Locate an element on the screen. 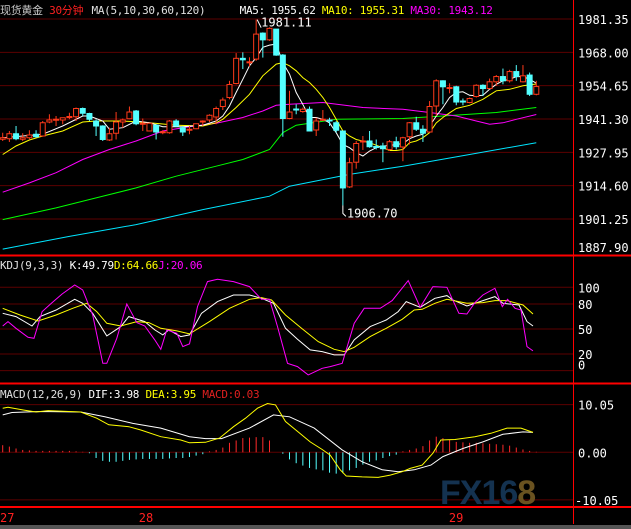 This screenshot has width=631, height=529. macd-axis-label: 10.05 is located at coordinates (596, 406).